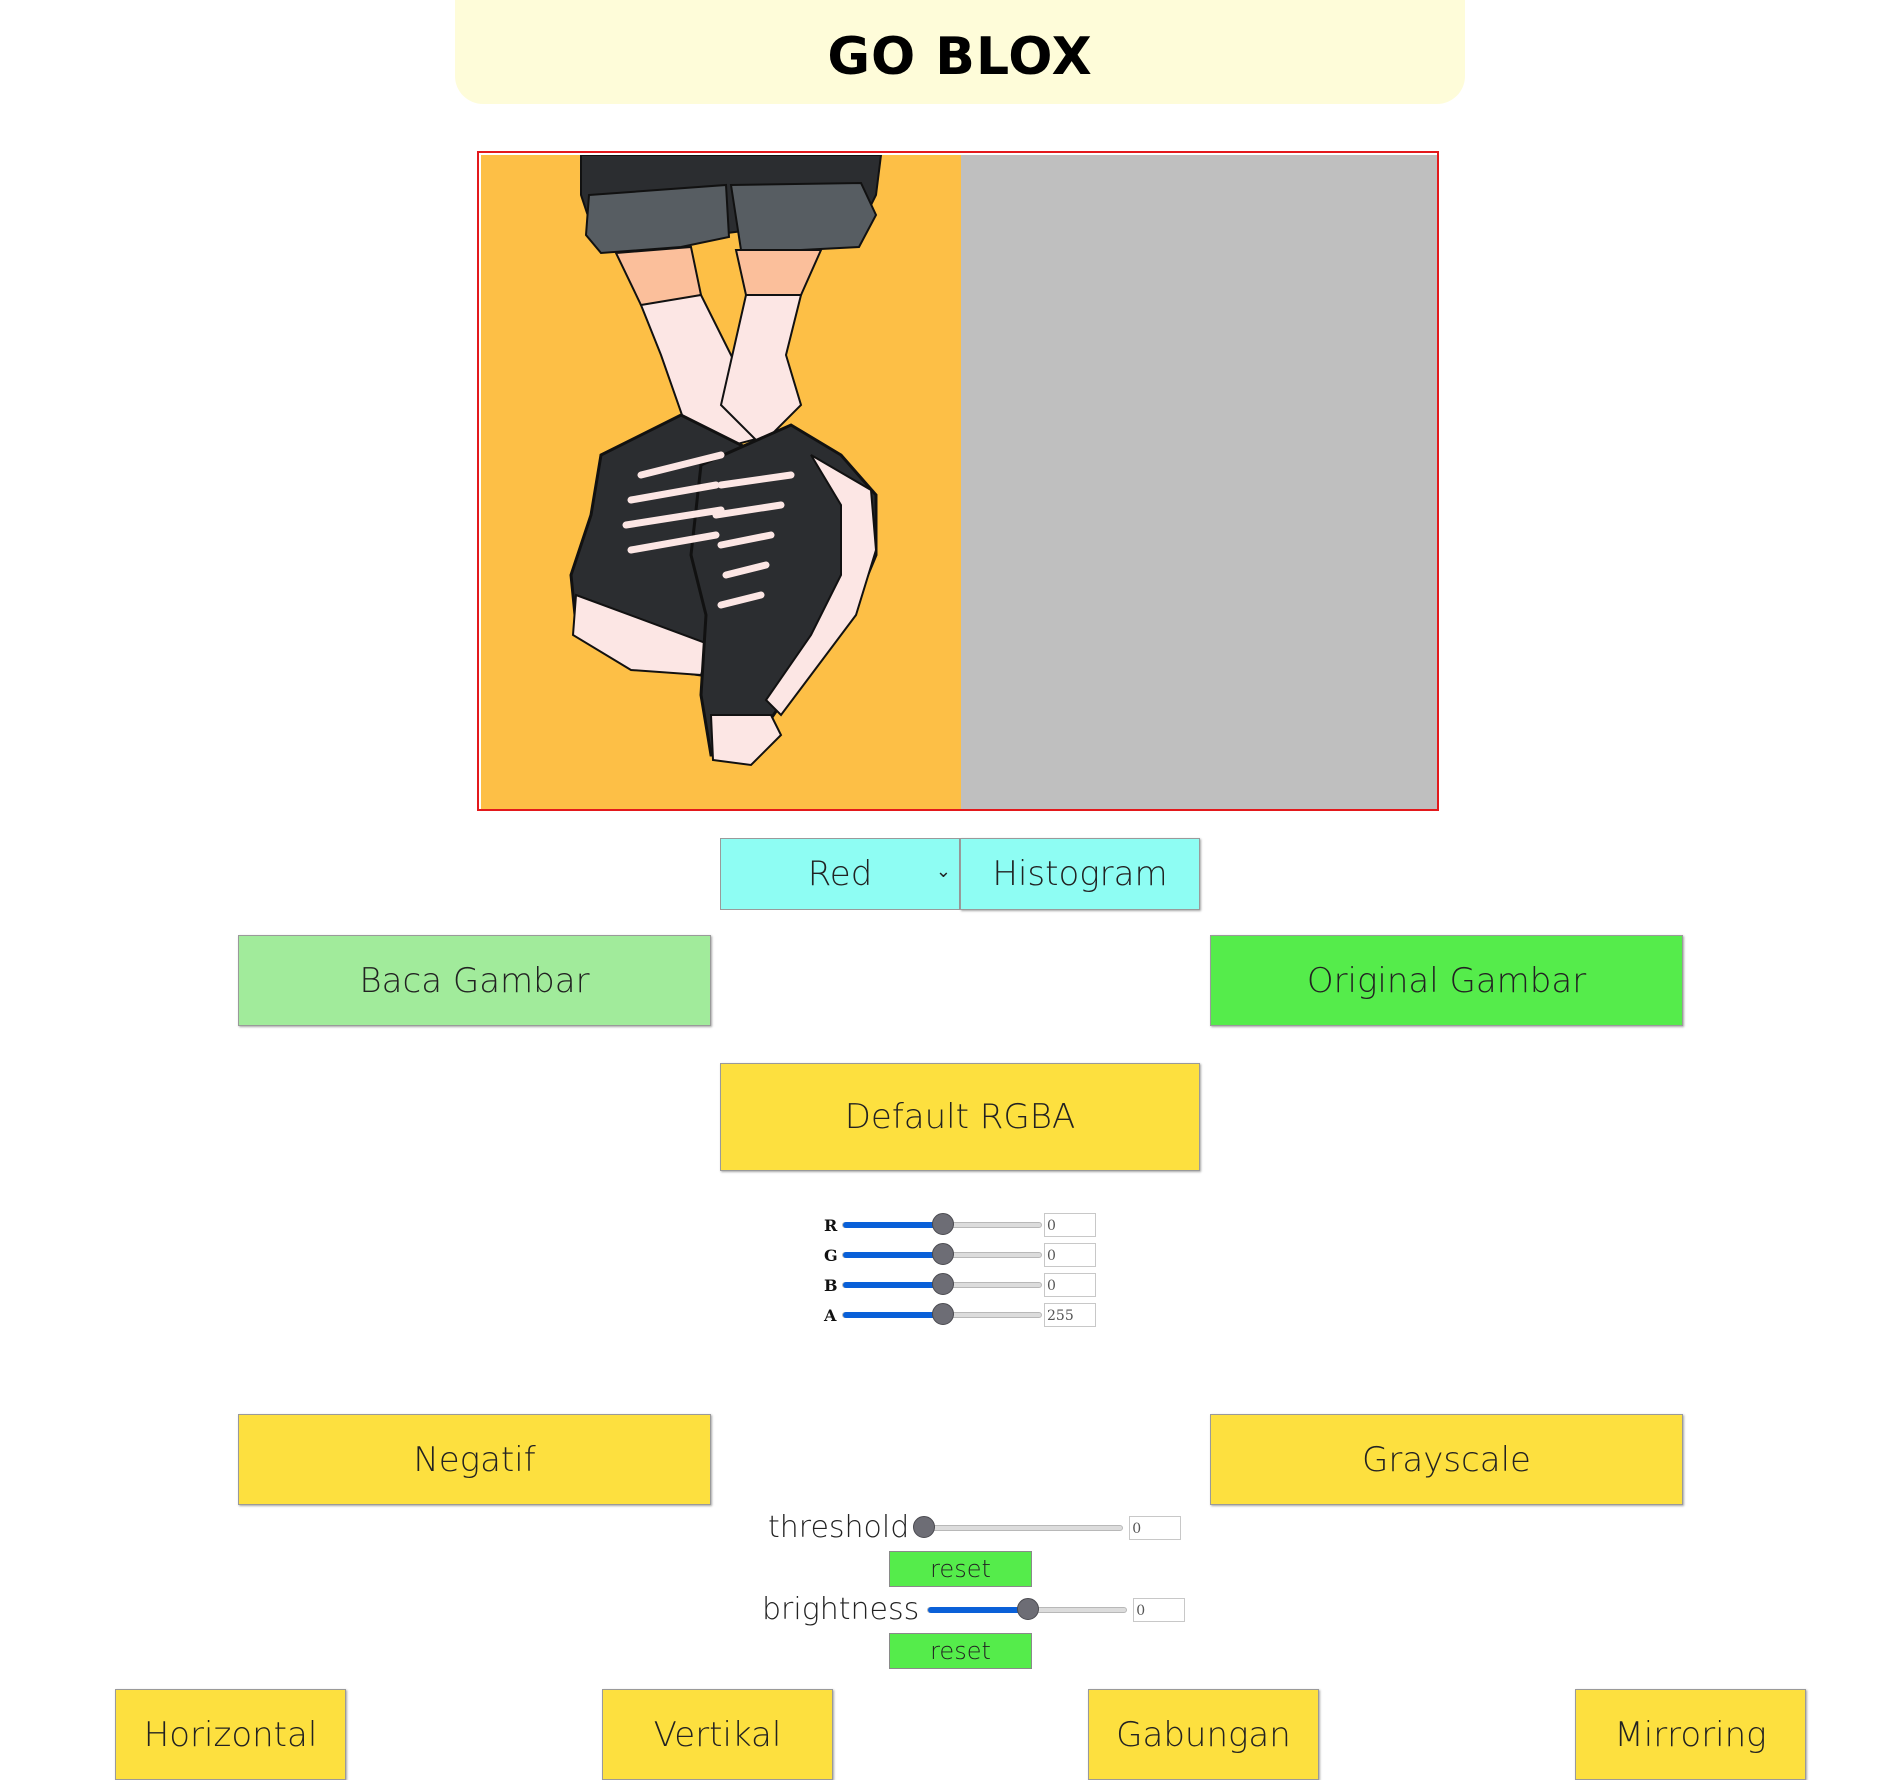  Describe the element at coordinates (1070, 1285) in the screenshot. I see `rgba-value-input-b: 0` at that location.